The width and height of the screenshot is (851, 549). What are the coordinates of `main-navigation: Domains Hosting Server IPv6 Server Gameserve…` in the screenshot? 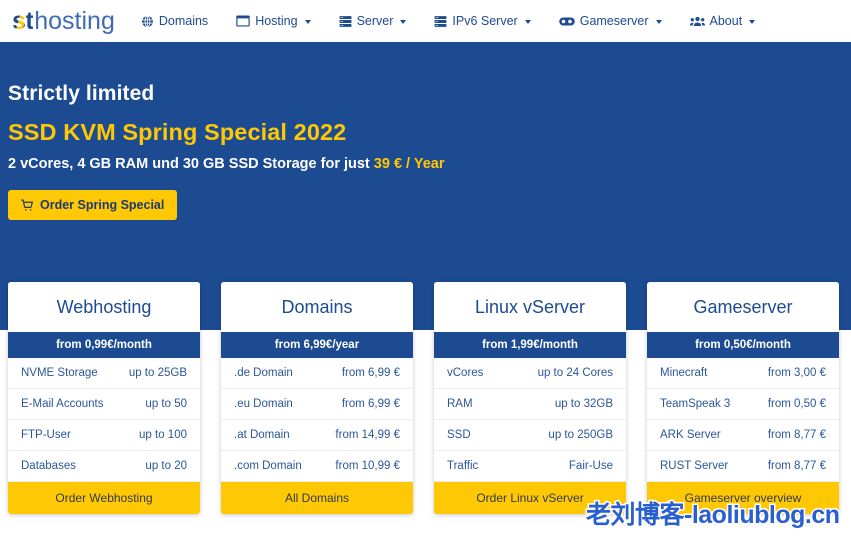 It's located at (462, 21).